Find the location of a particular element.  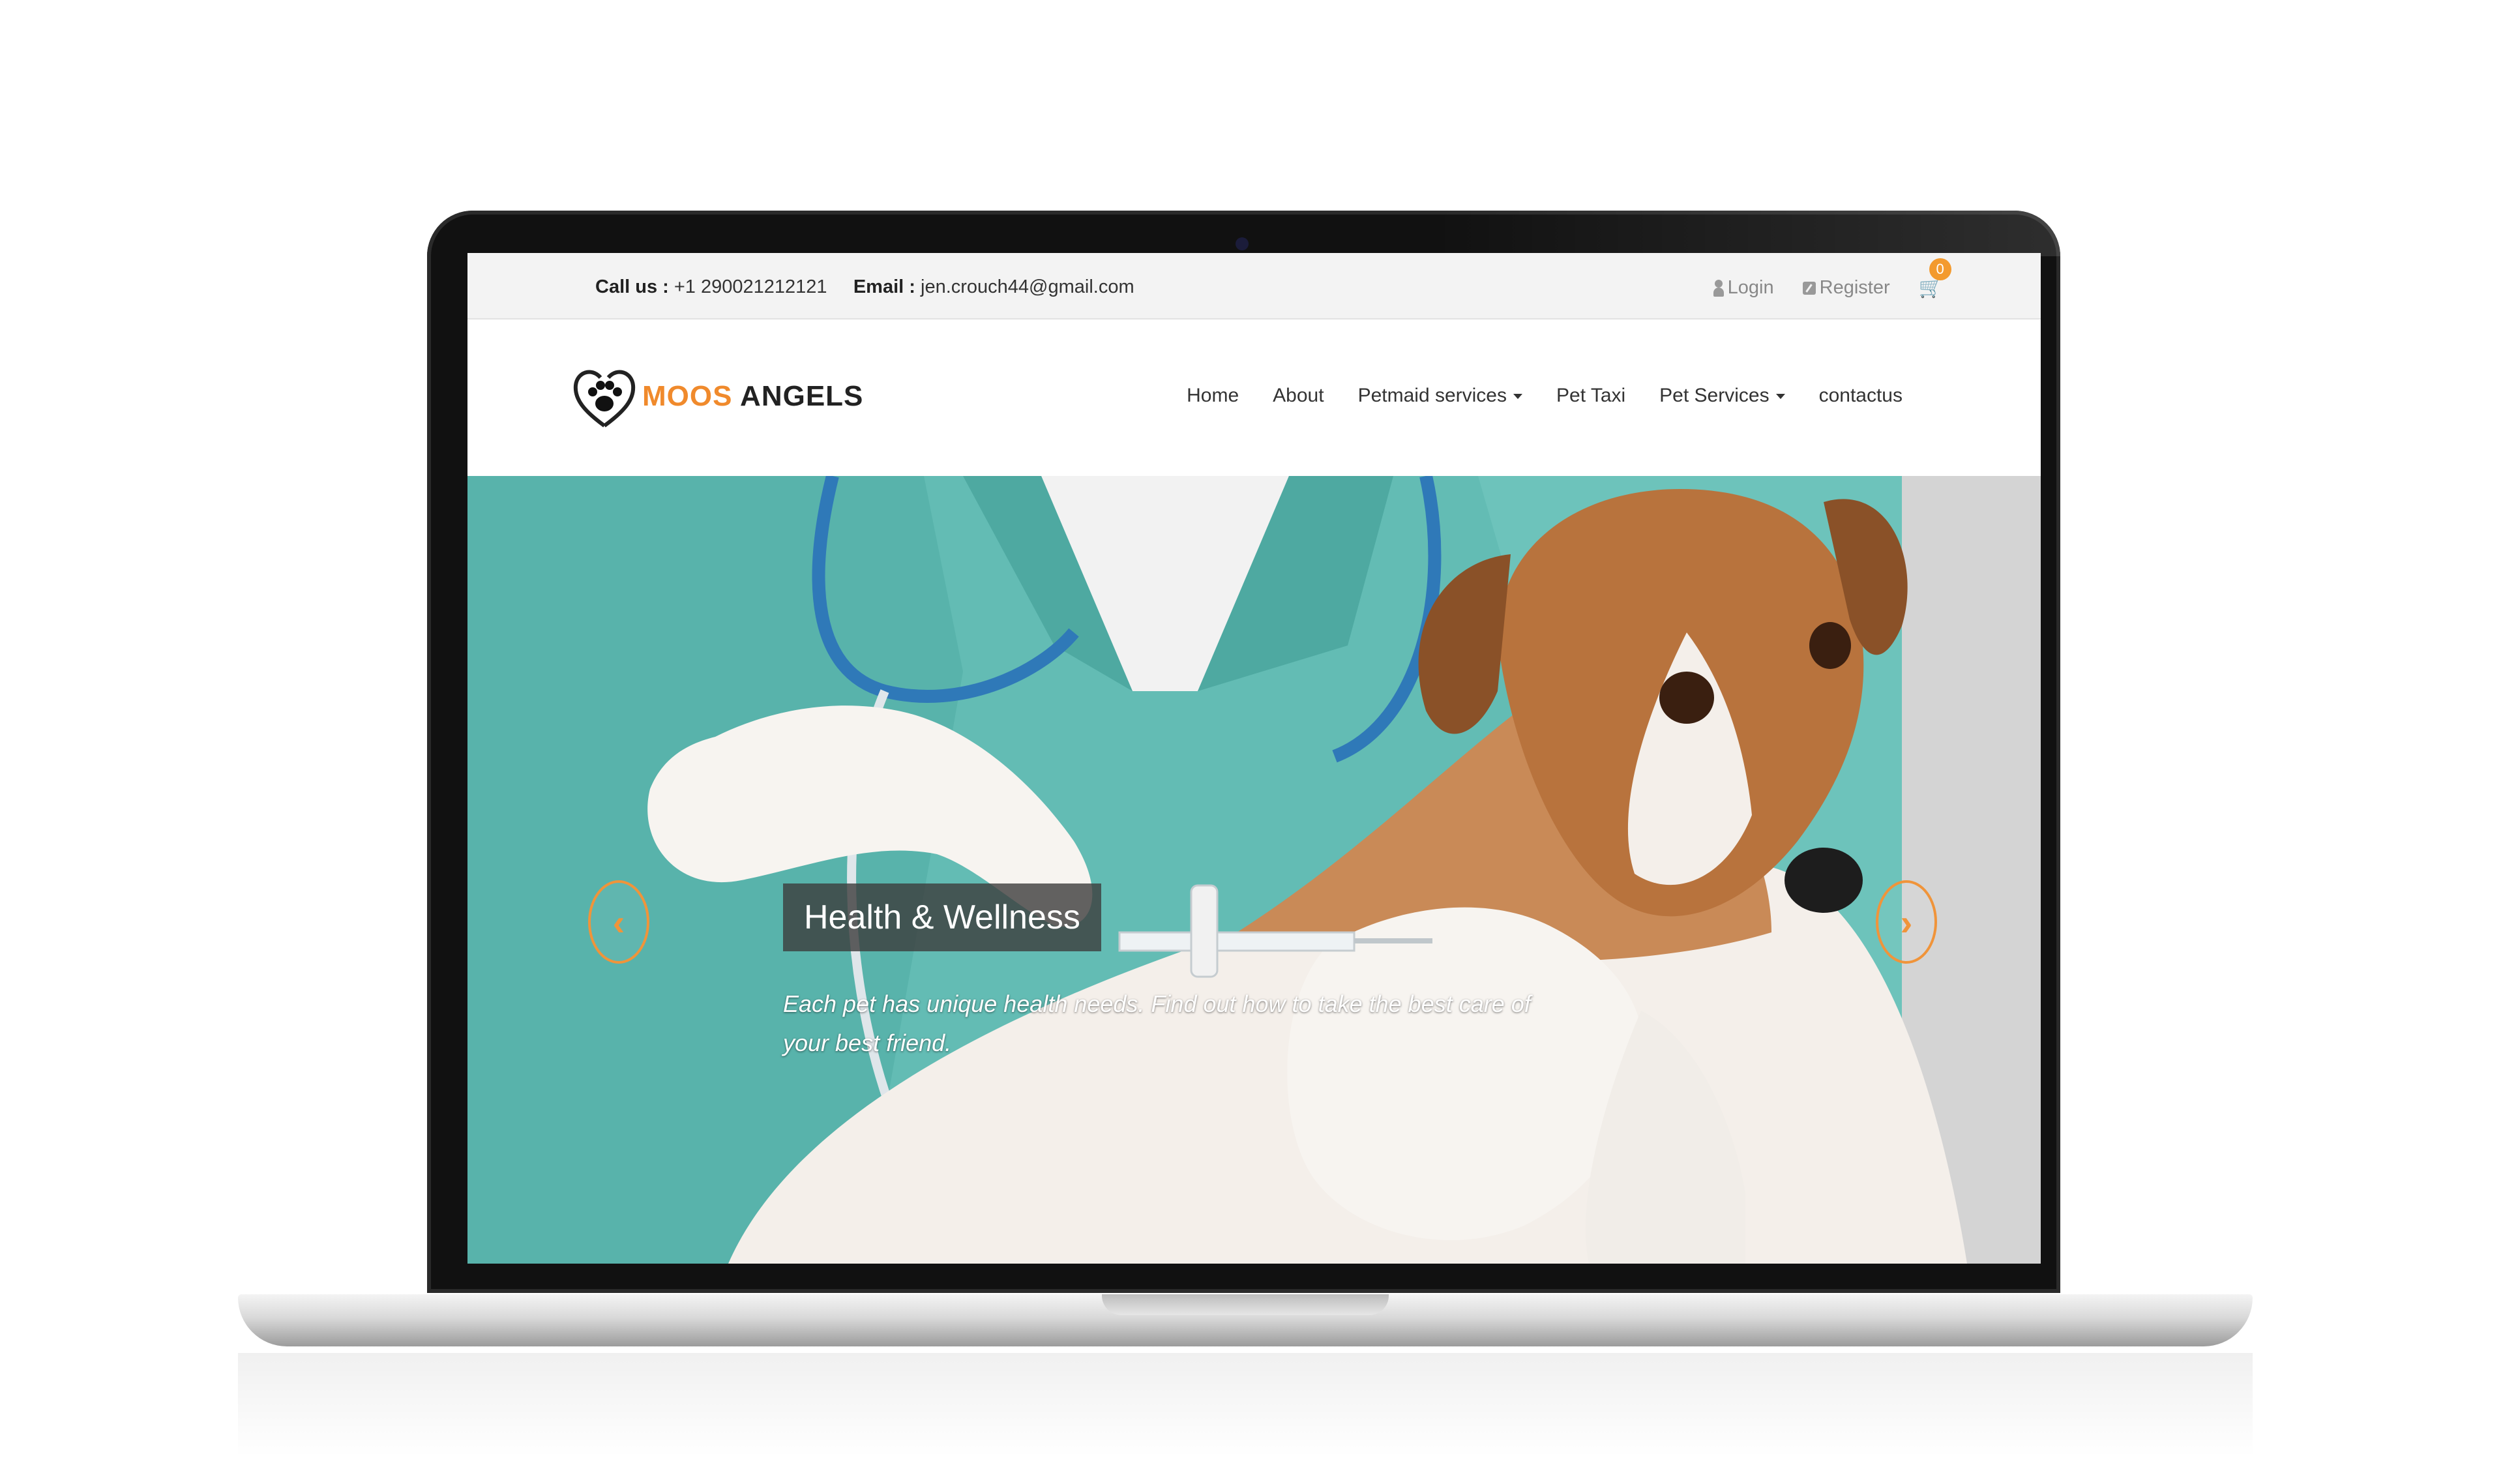

nav-pet-services: Pet Services is located at coordinates (1722, 396).